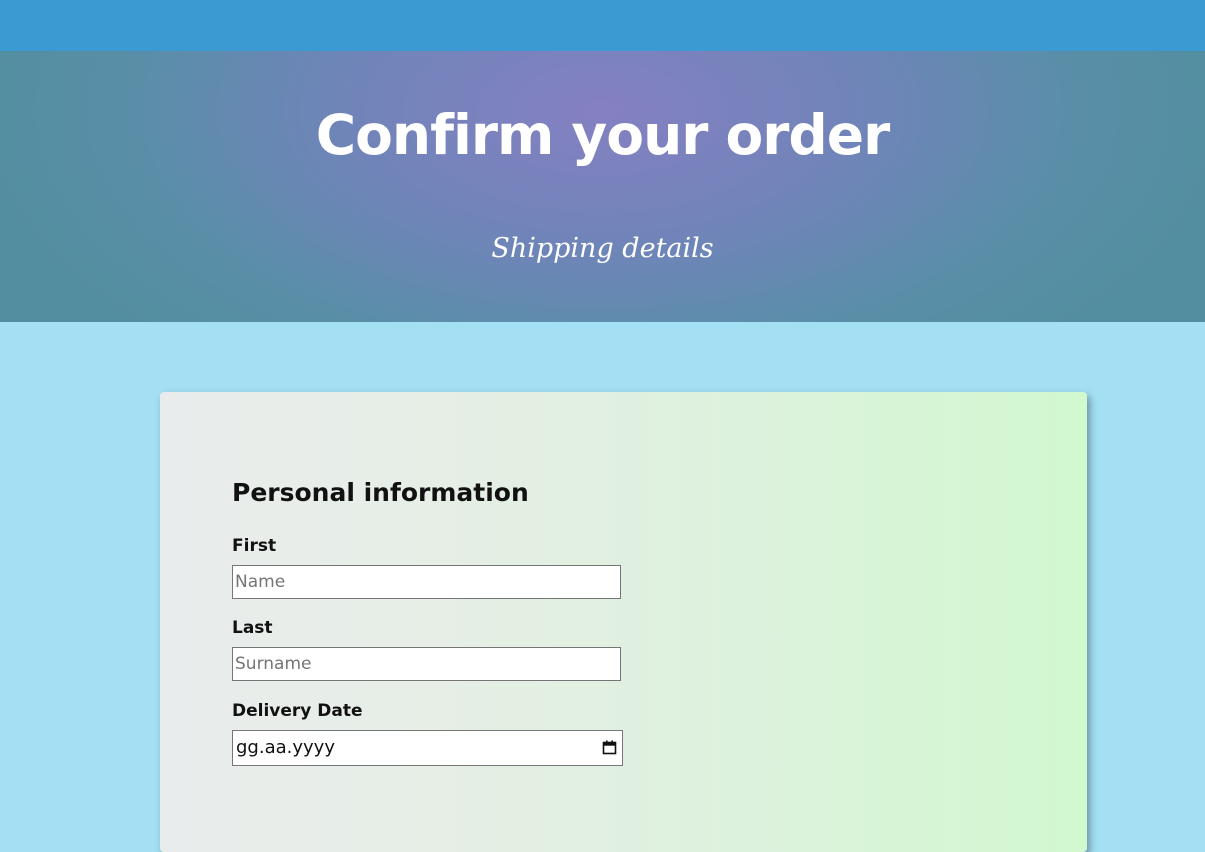  Describe the element at coordinates (609, 747) in the screenshot. I see `calendar-icon` at that location.